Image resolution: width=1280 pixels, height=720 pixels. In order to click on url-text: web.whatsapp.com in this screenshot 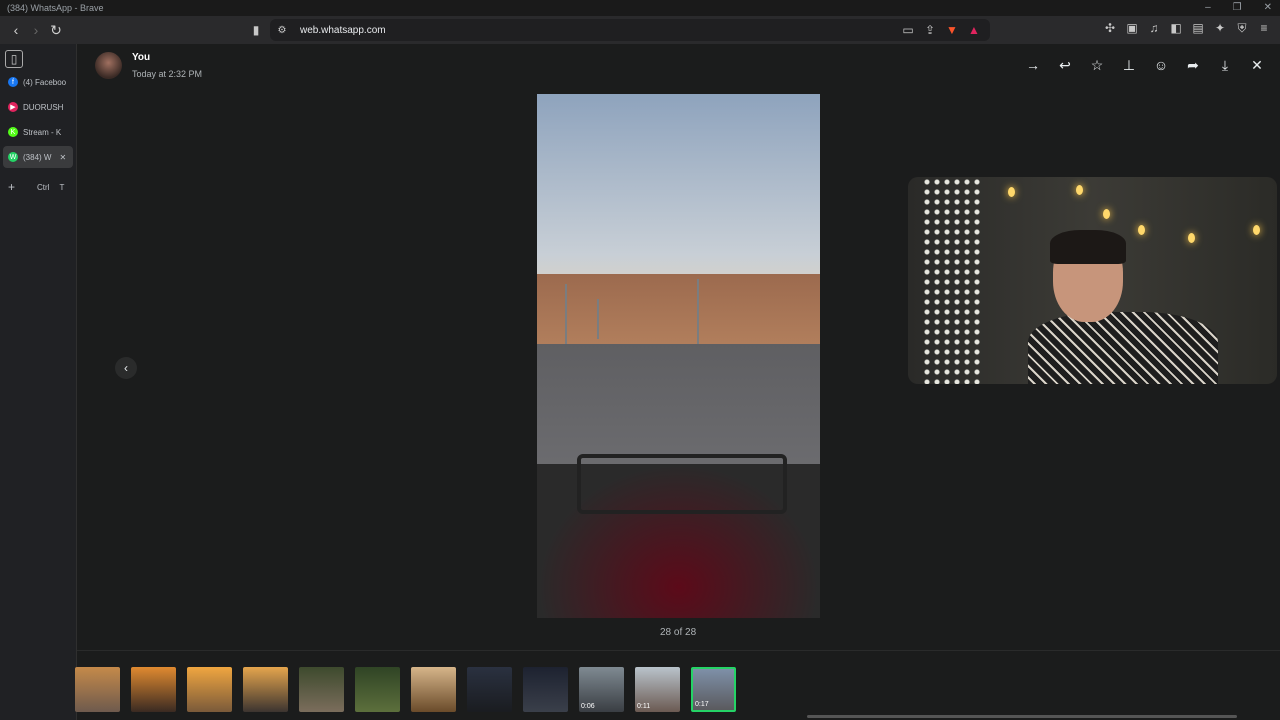, I will do `click(343, 30)`.